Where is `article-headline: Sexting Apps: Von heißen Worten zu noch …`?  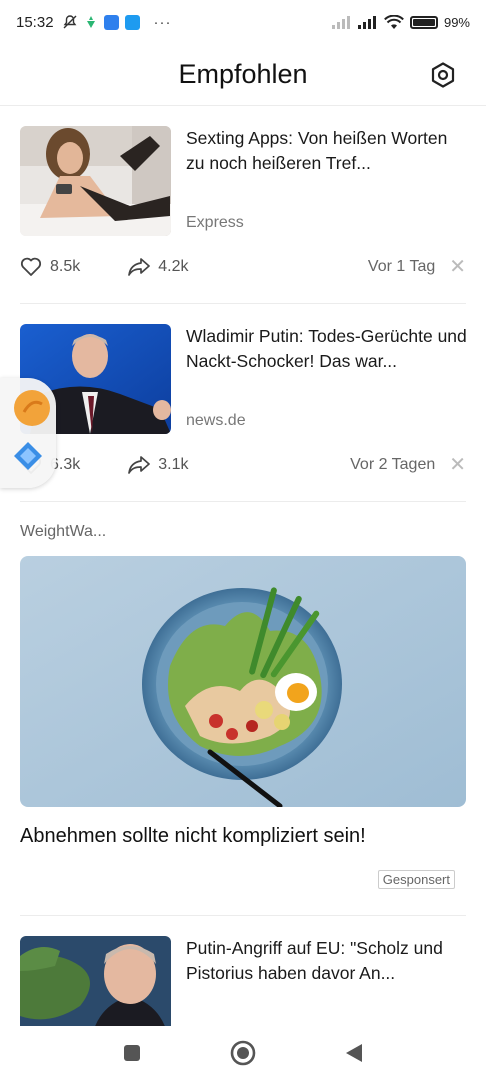
article-headline: Sexting Apps: Von heißen Worten zu noch … is located at coordinates (327, 151).